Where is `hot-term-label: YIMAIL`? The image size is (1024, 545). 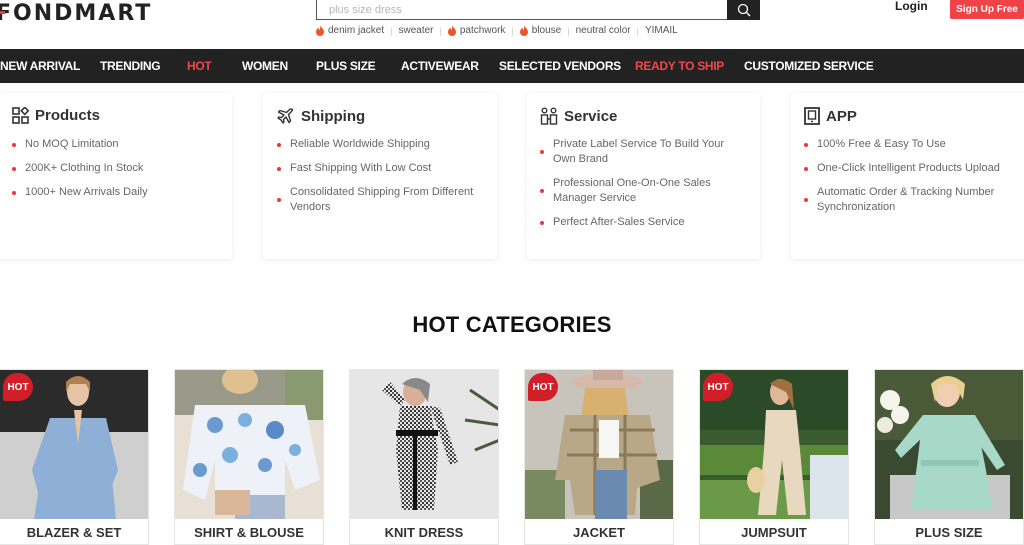 hot-term-label: YIMAIL is located at coordinates (661, 30).